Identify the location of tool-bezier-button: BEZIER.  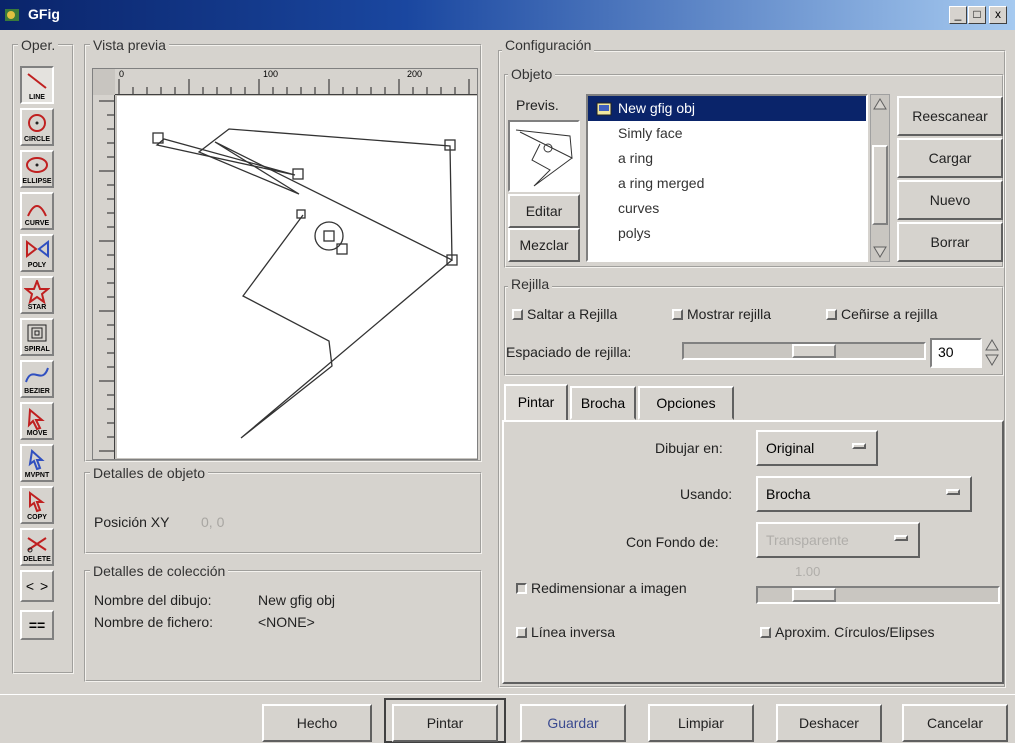
(37, 379).